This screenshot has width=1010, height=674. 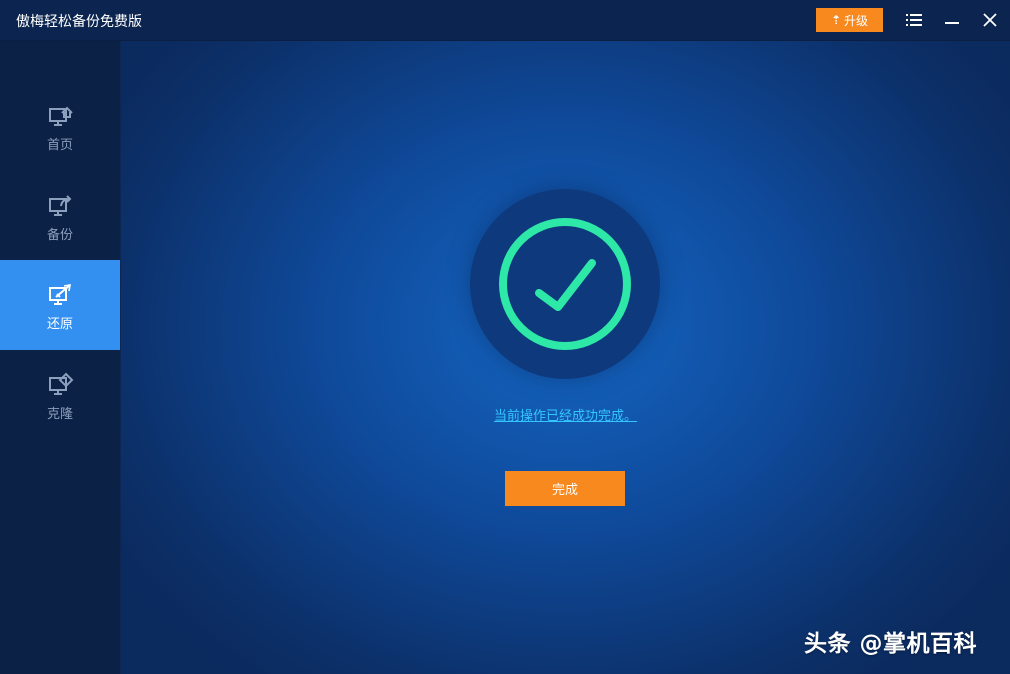 I want to click on sidebar-item-label: 克隆, so click(x=59, y=414).